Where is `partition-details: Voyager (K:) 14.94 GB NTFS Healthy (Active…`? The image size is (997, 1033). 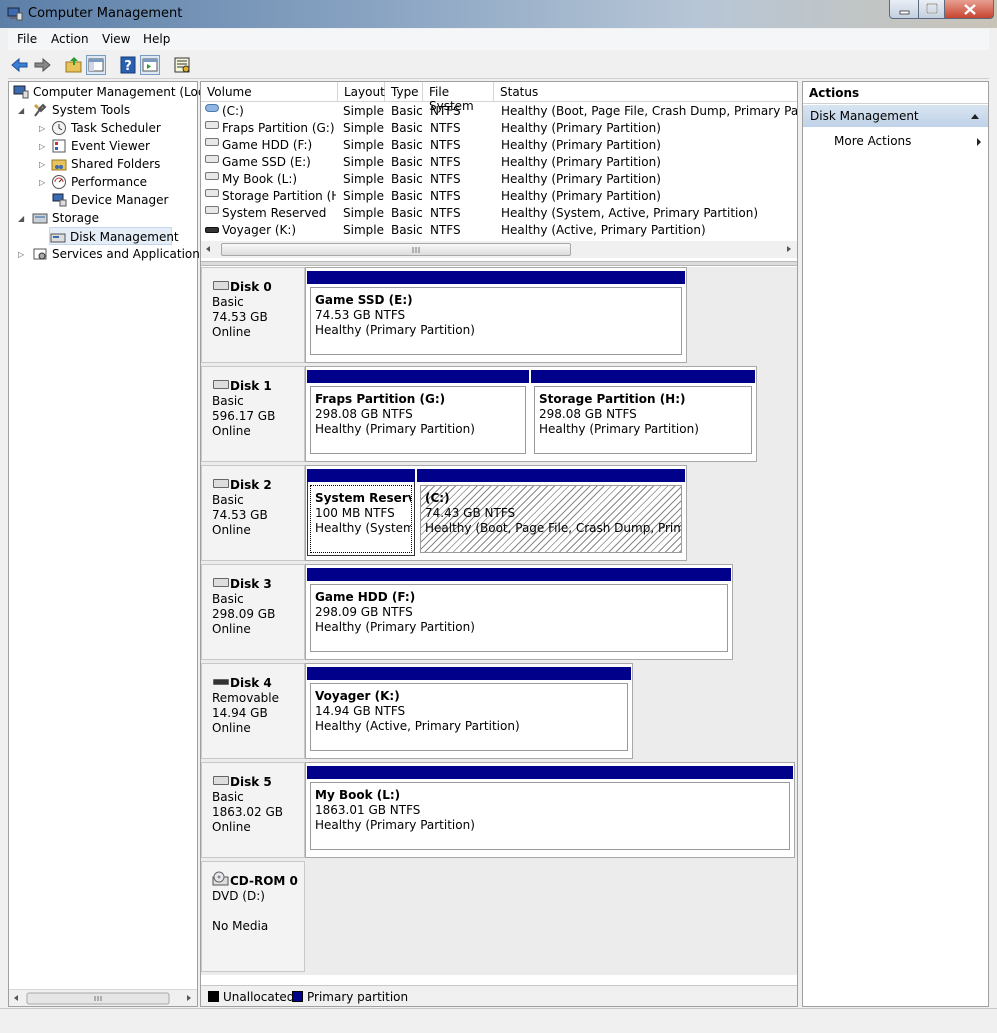 partition-details: Voyager (K:) 14.94 GB NTFS Healthy (Active… is located at coordinates (469, 717).